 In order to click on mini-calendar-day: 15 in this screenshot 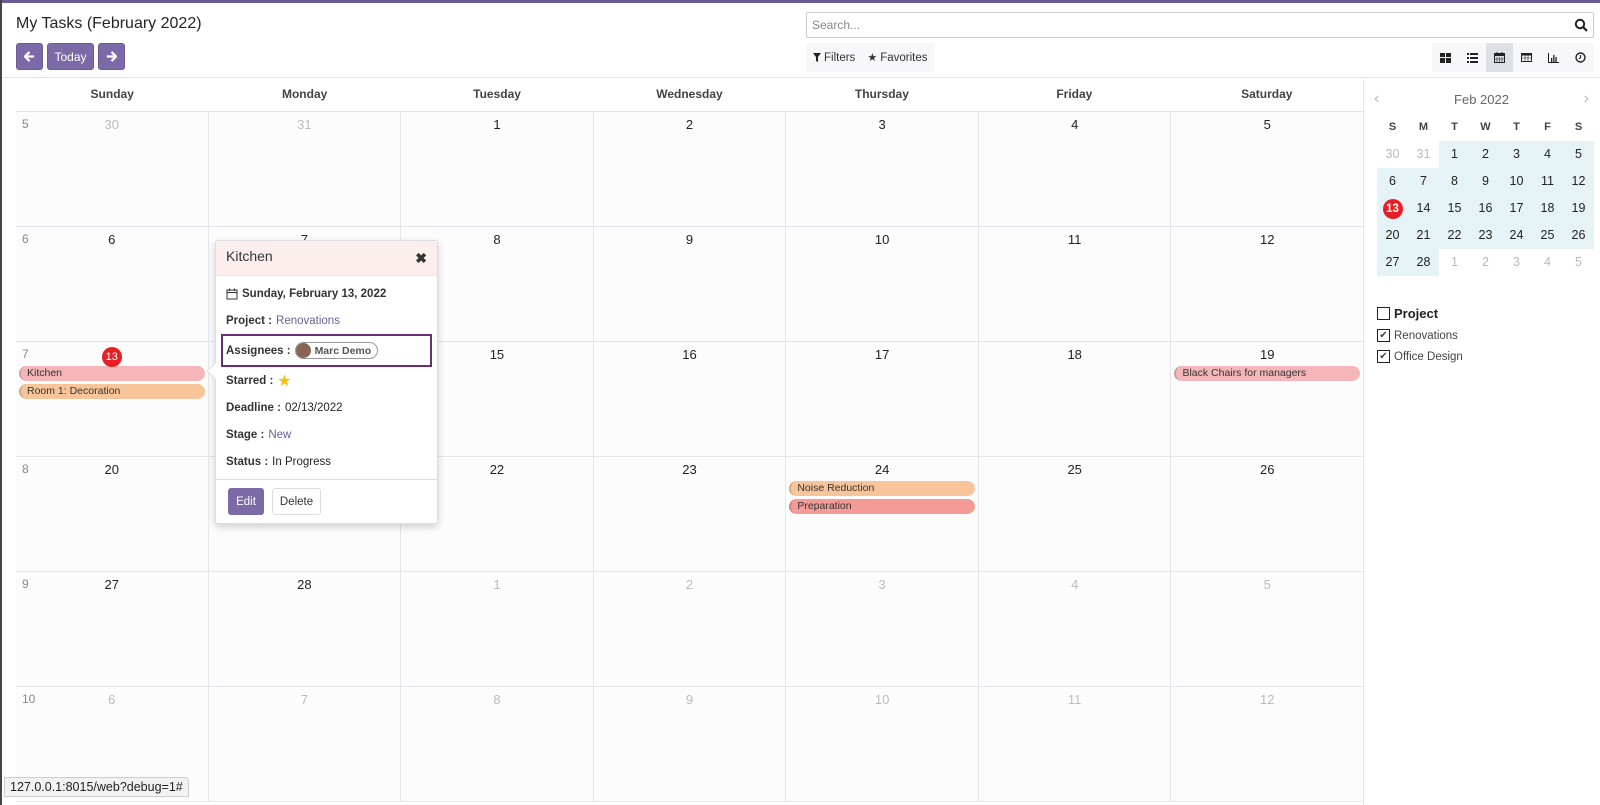, I will do `click(1454, 208)`.